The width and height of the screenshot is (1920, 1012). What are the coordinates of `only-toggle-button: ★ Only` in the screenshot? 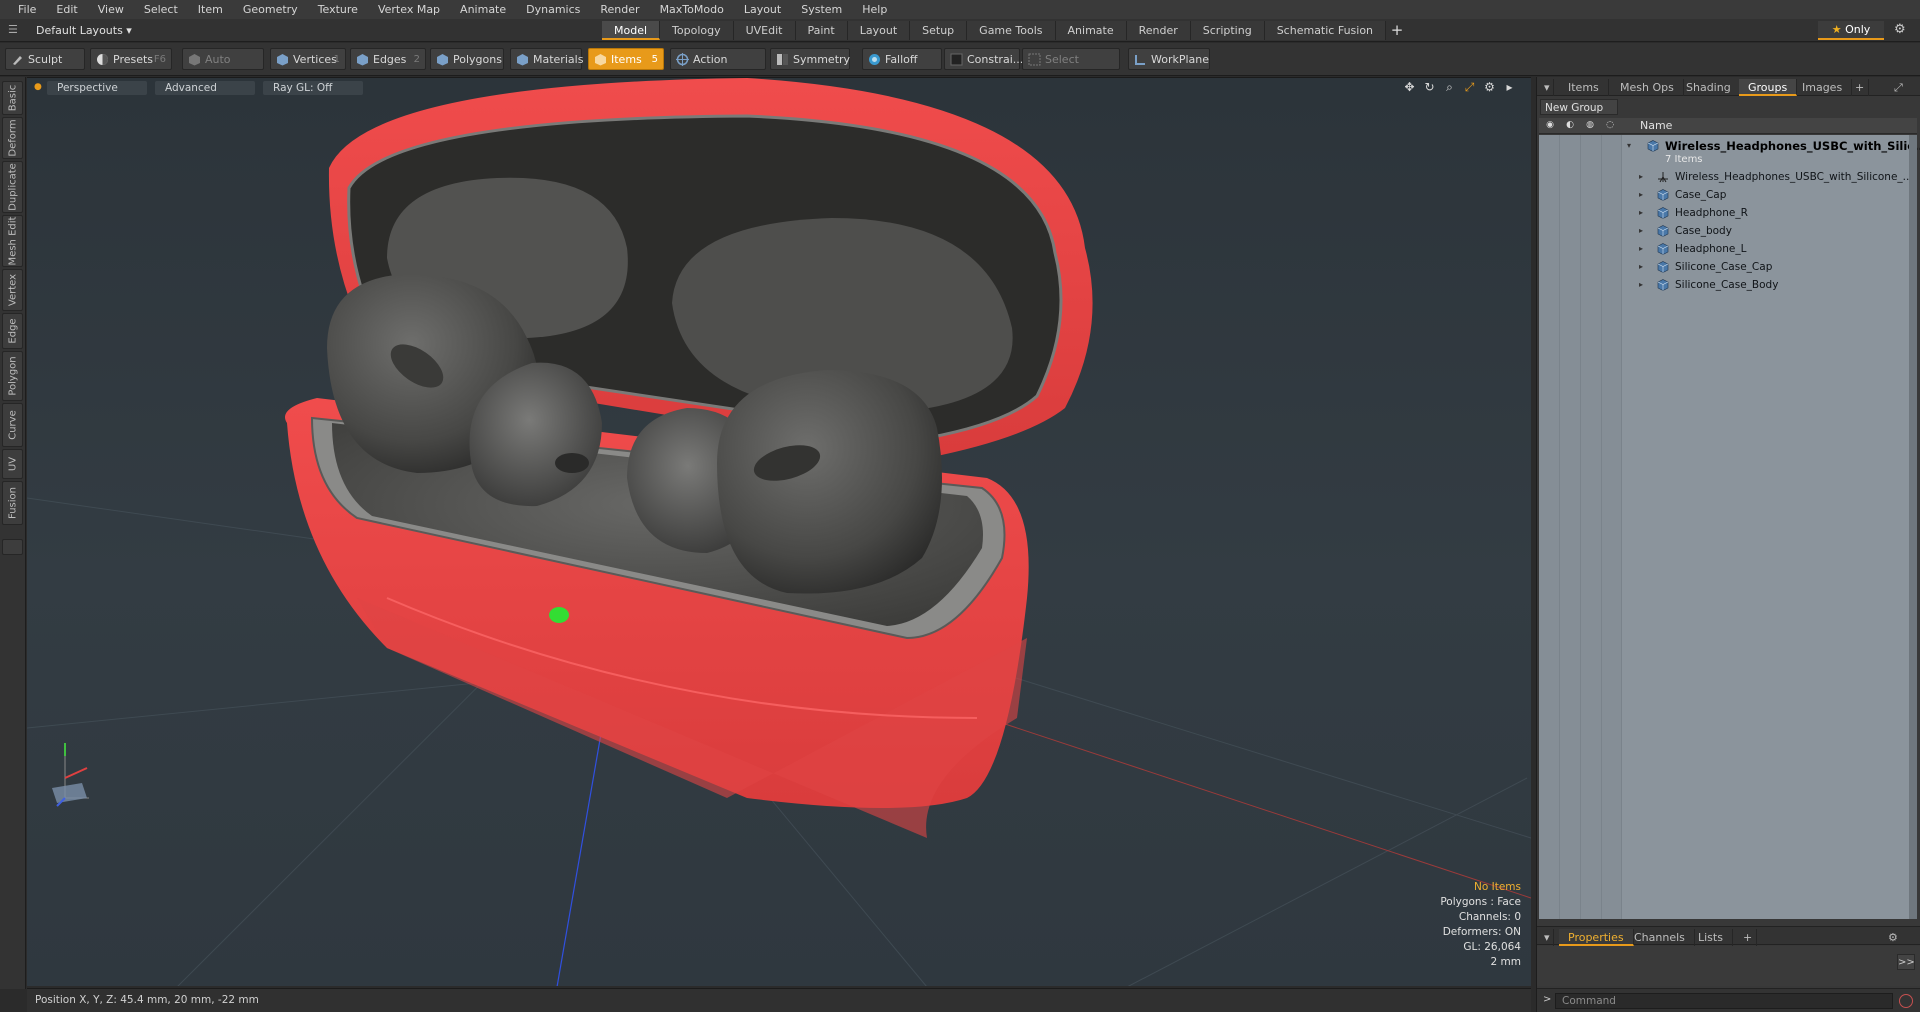 It's located at (1851, 30).